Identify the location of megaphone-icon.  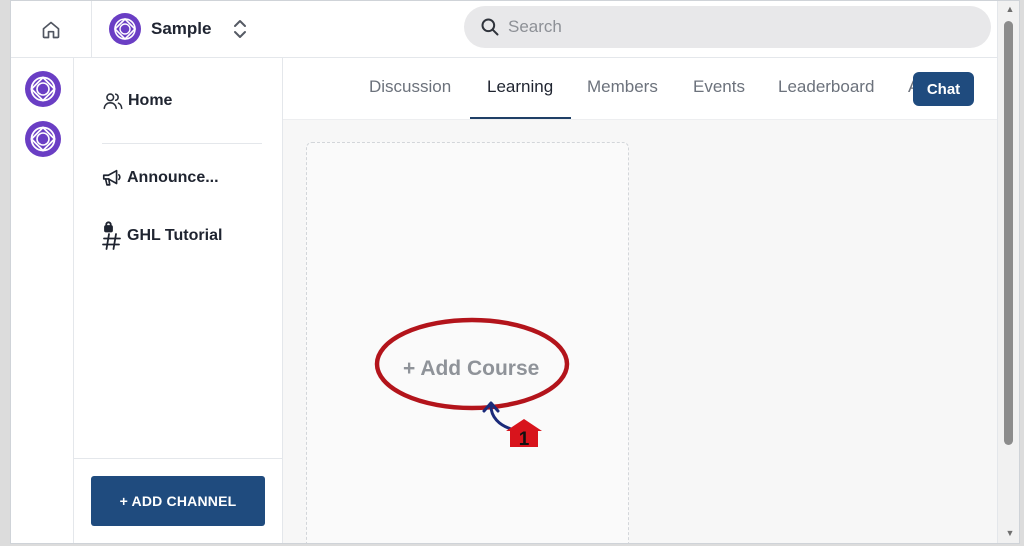
(111, 177).